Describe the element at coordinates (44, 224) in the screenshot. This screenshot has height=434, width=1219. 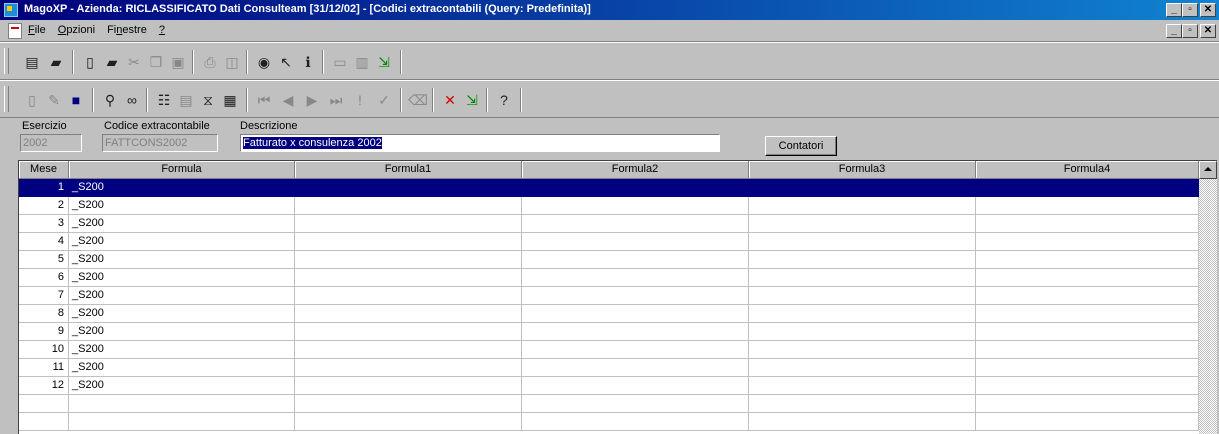
I see `cell-mese: 3` at that location.